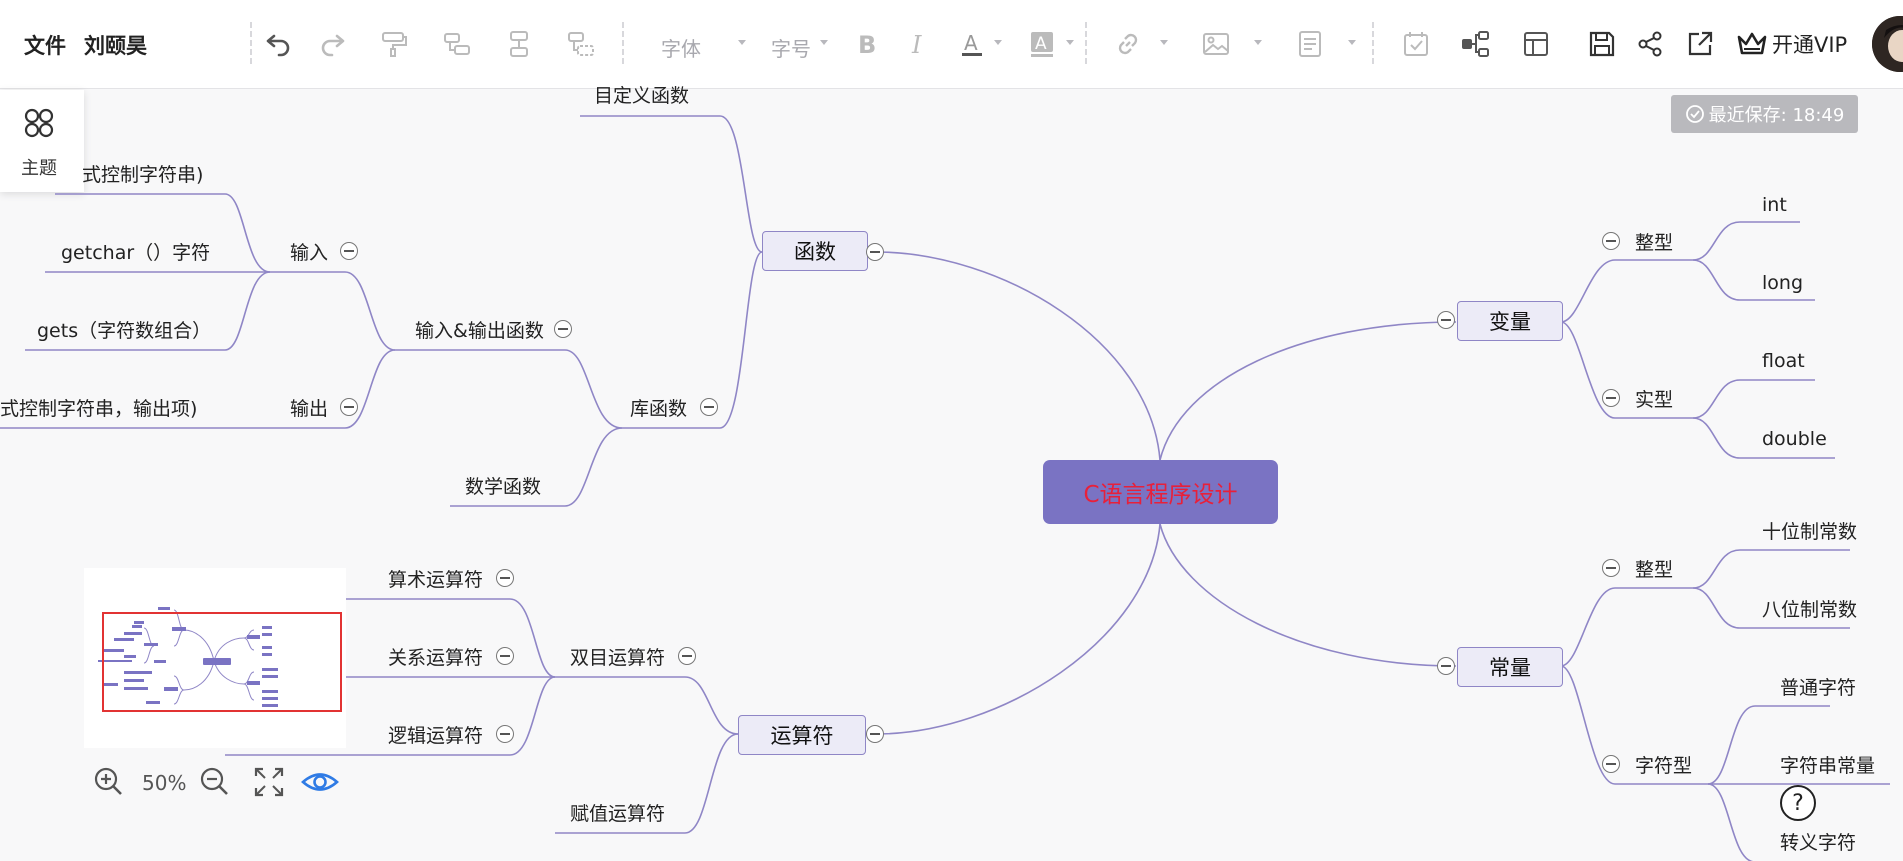 The height and width of the screenshot is (861, 1903). Describe the element at coordinates (135, 253) in the screenshot. I see `node-getchar: getchar（）字符` at that location.